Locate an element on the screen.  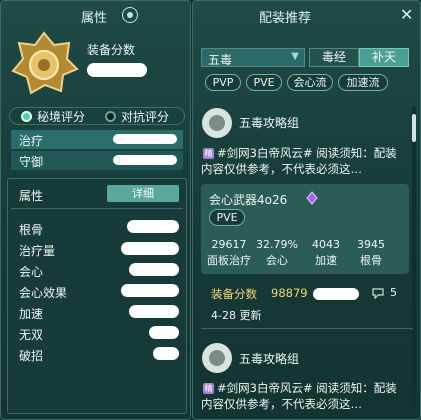
stat-constitution-label: 根骨 is located at coordinates (371, 260).